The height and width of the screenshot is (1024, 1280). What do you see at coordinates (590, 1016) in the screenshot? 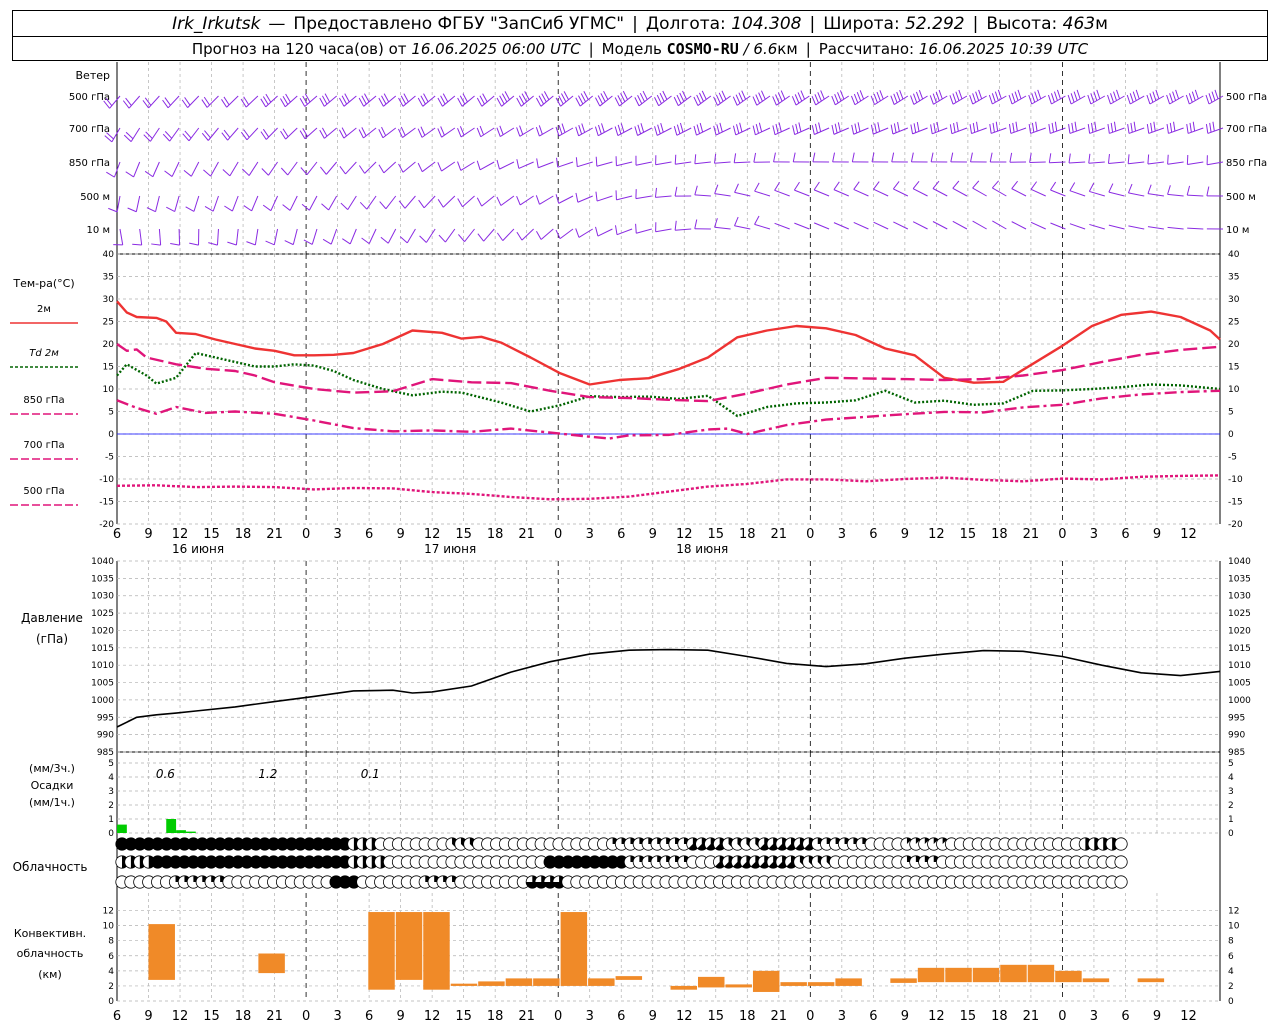
I see `time-tick-label-bottom: 3` at bounding box center [590, 1016].